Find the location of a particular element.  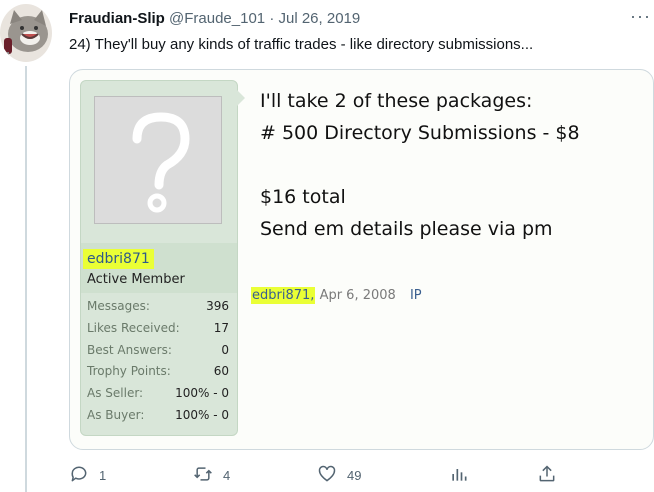

analytics-icon is located at coordinates (459, 475).